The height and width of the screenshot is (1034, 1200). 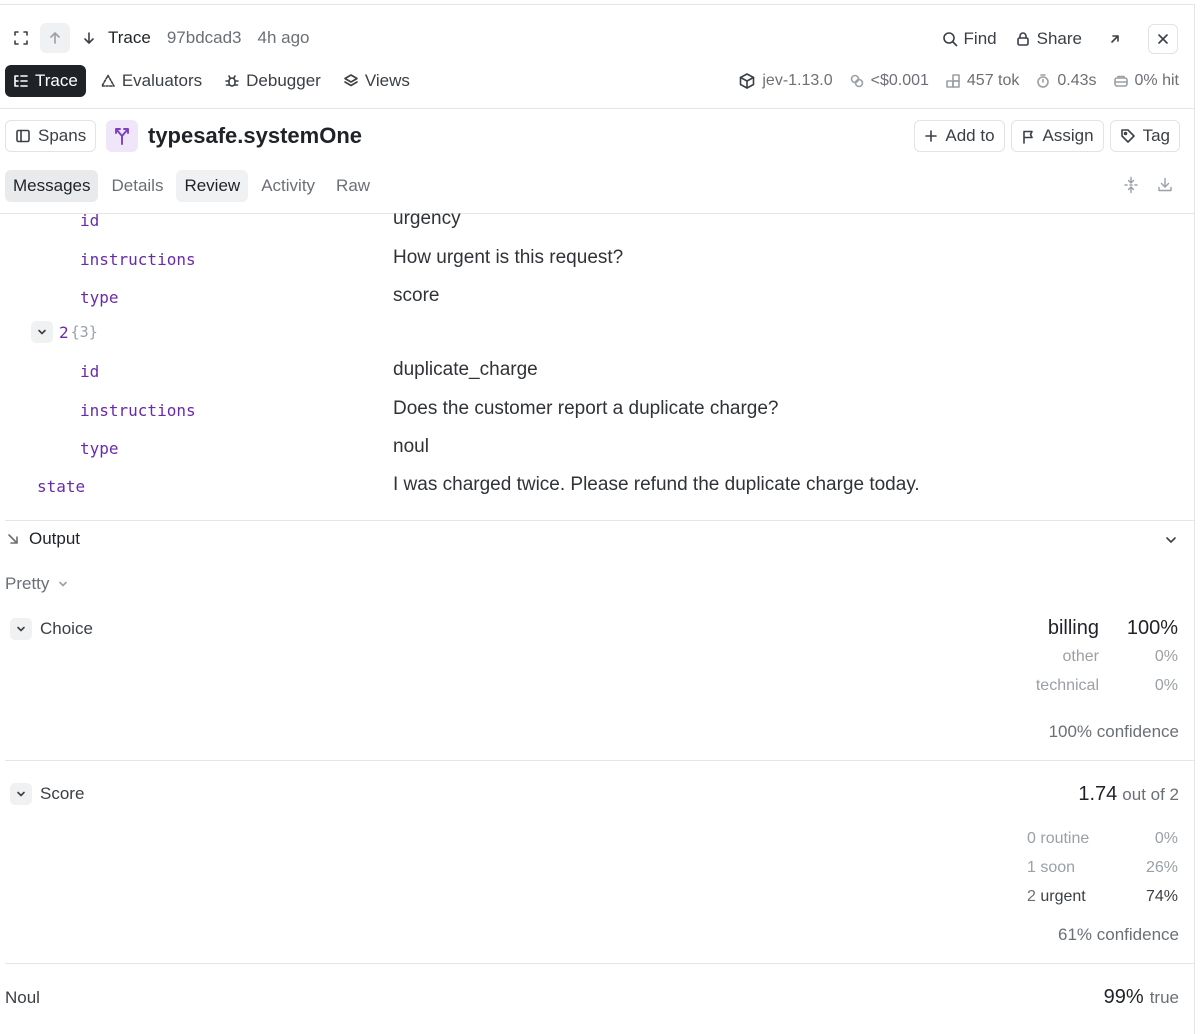 I want to click on choice-header: Choice, so click(x=51, y=629).